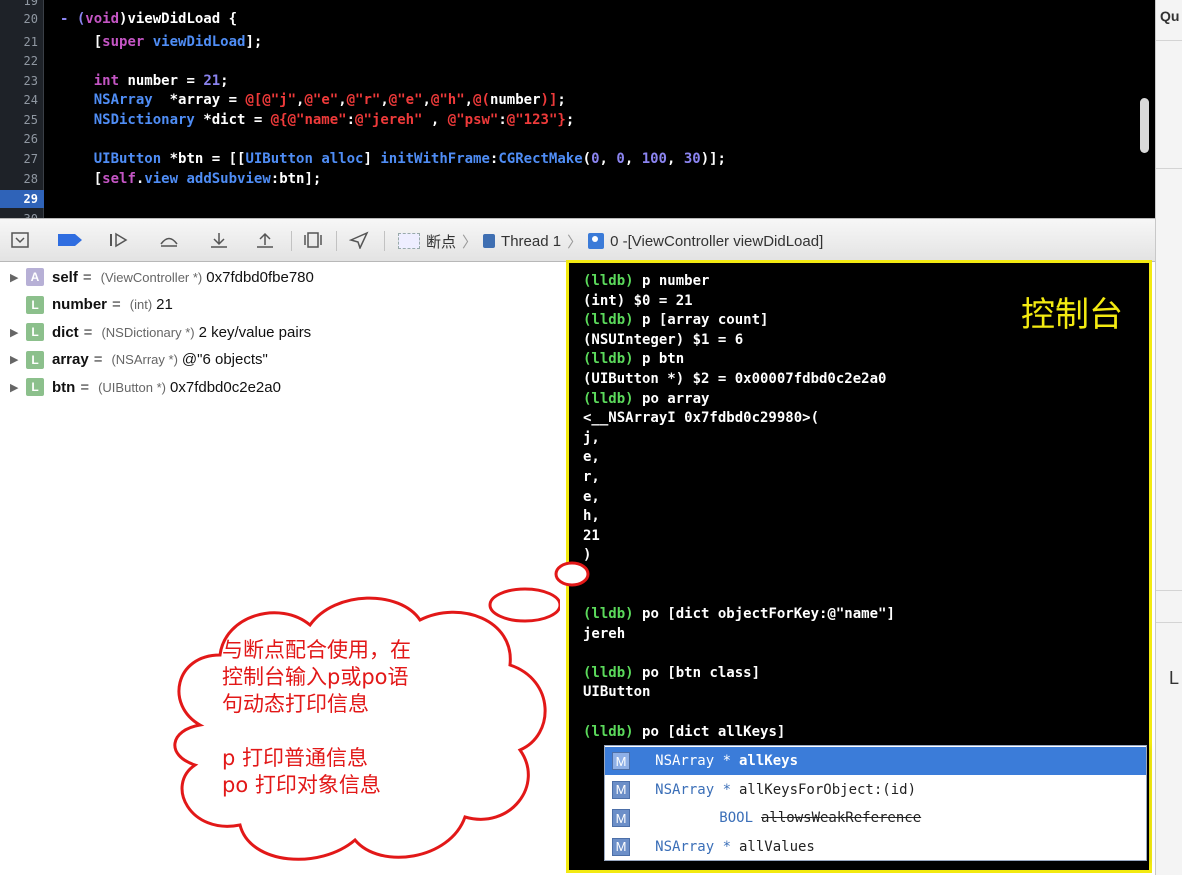 This screenshot has height=875, width=1182. Describe the element at coordinates (1174, 678) in the screenshot. I see `utilities-panel-label: L` at that location.